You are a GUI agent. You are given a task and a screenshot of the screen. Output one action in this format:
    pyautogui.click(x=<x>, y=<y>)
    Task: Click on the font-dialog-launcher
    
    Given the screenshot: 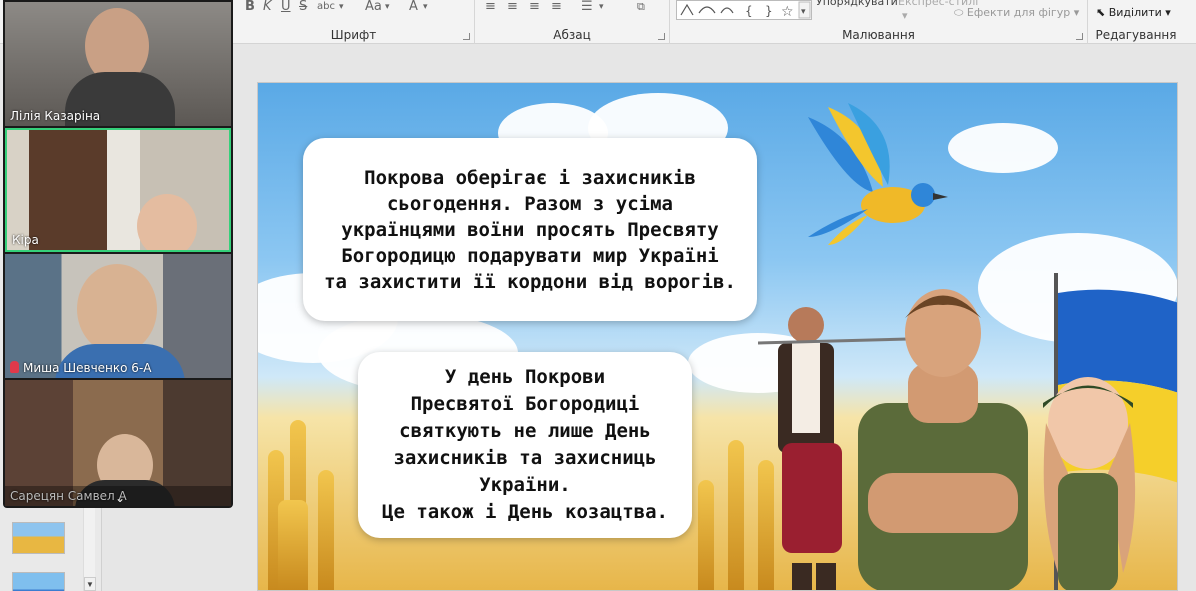 What is the action you would take?
    pyautogui.click(x=466, y=36)
    